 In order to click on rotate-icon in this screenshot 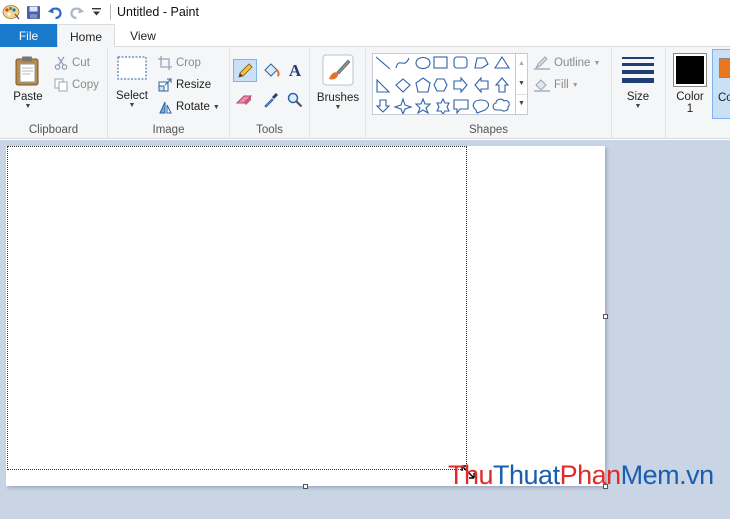, I will do `click(165, 107)`.